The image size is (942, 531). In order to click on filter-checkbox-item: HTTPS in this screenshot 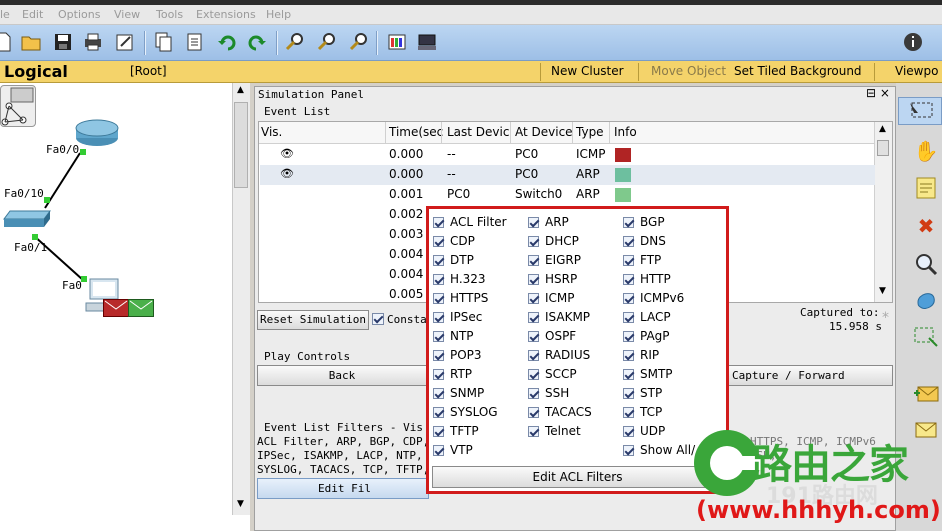, I will do `click(460, 298)`.